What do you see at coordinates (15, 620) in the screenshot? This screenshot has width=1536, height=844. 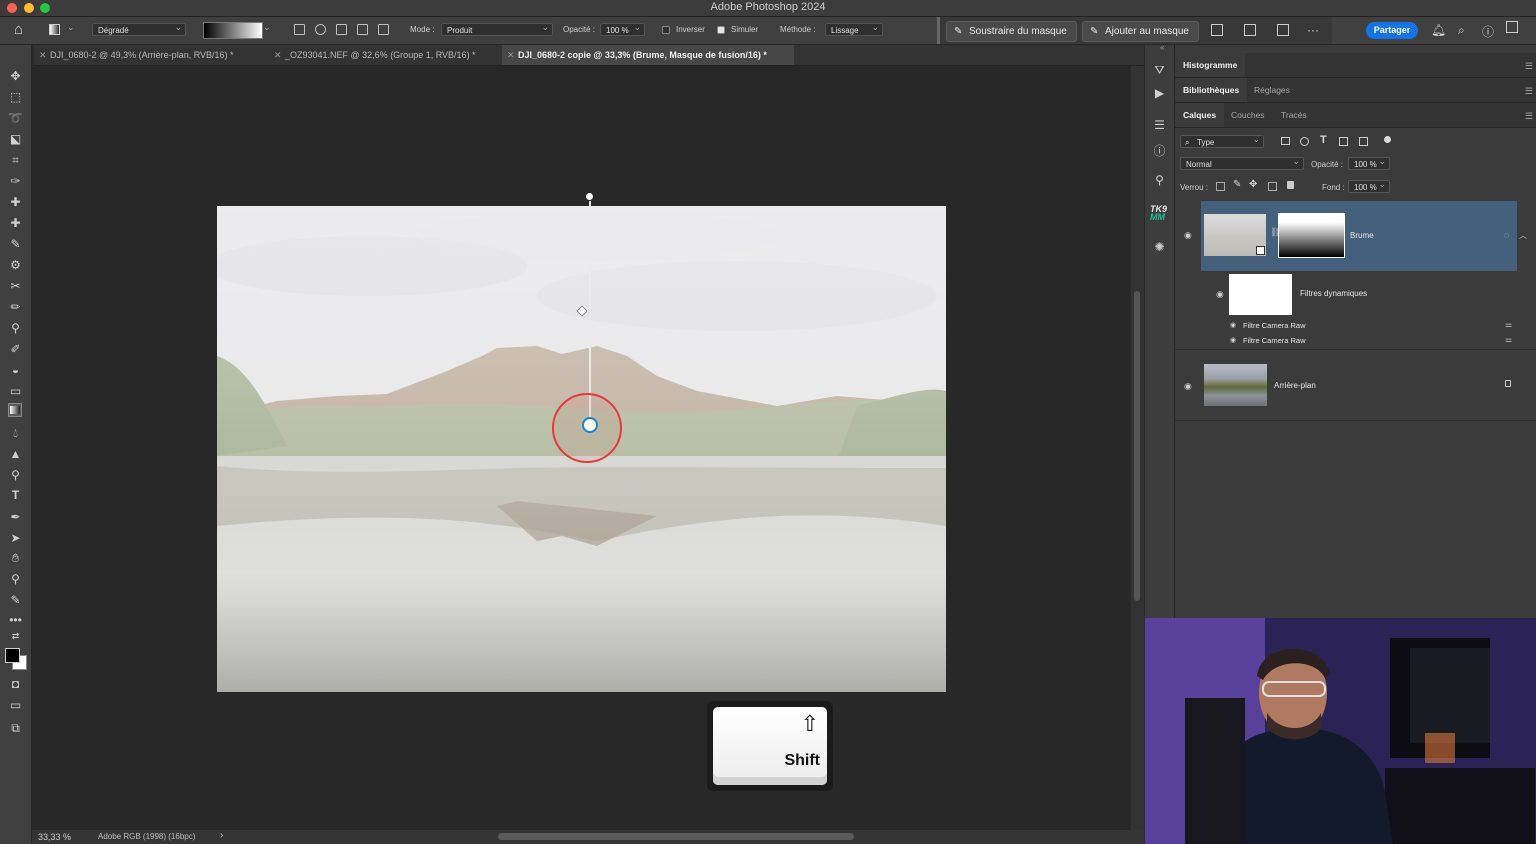 I see `more-tools-icon: •••` at bounding box center [15, 620].